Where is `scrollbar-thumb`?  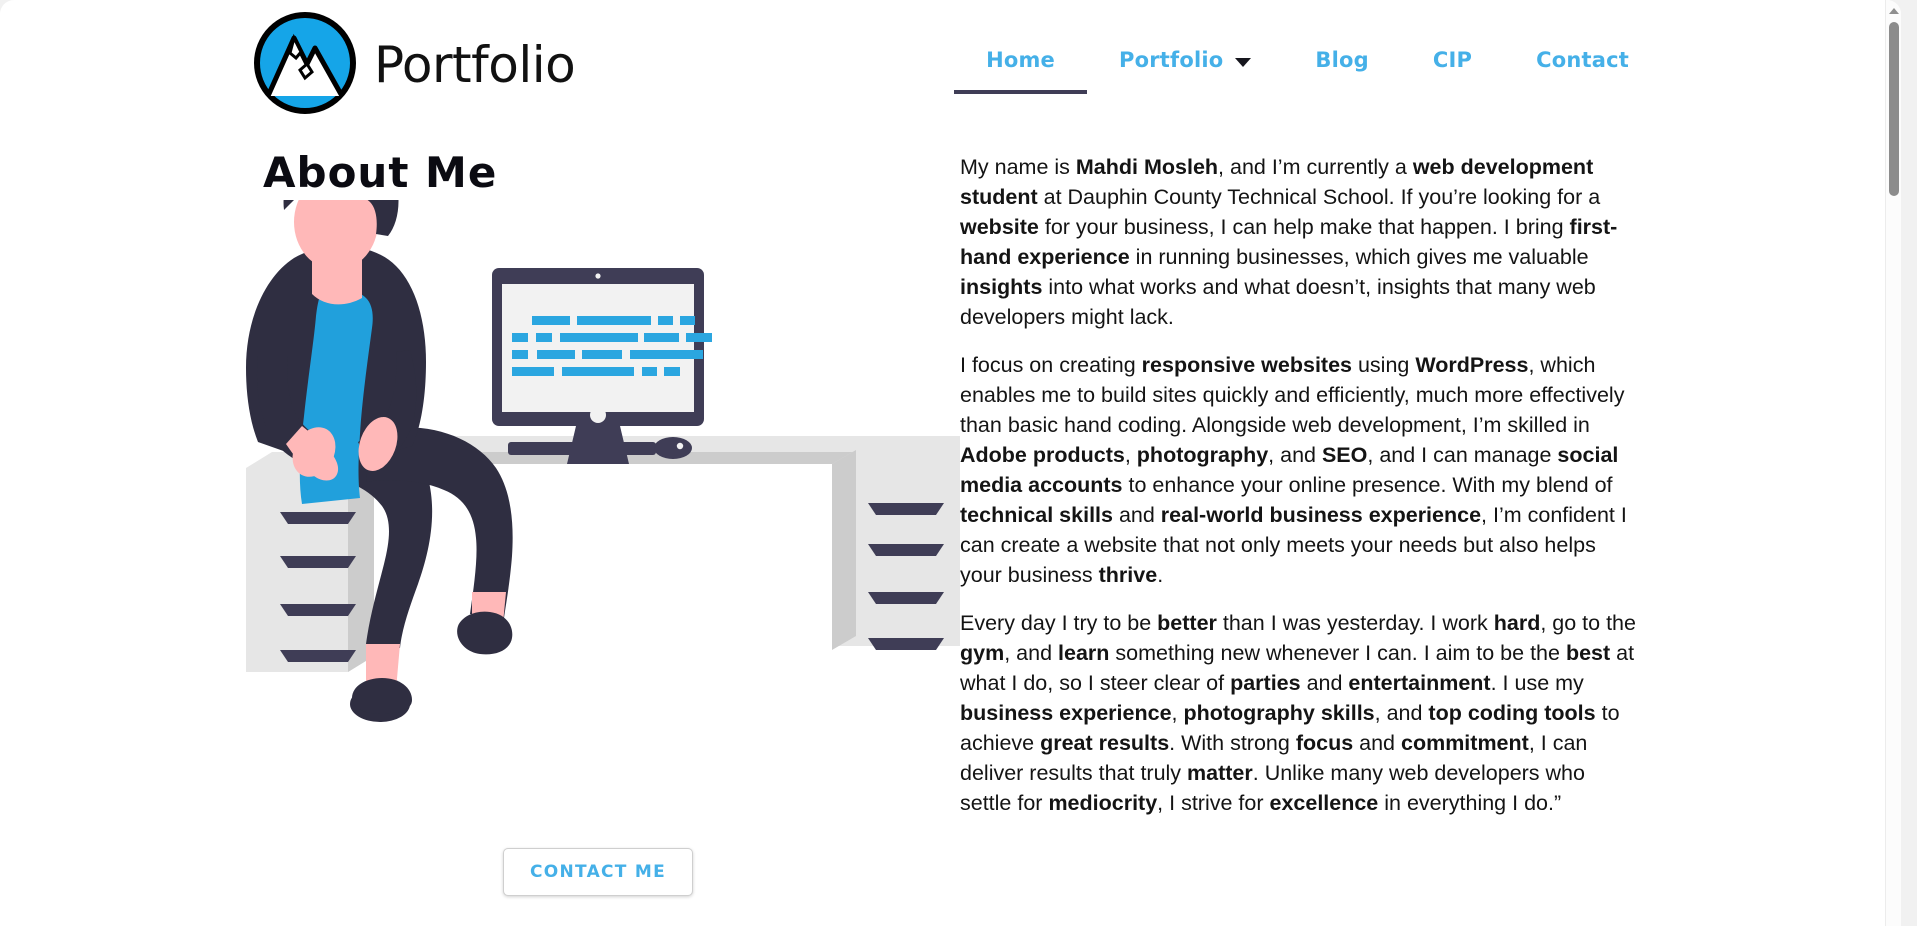 scrollbar-thumb is located at coordinates (1894, 109).